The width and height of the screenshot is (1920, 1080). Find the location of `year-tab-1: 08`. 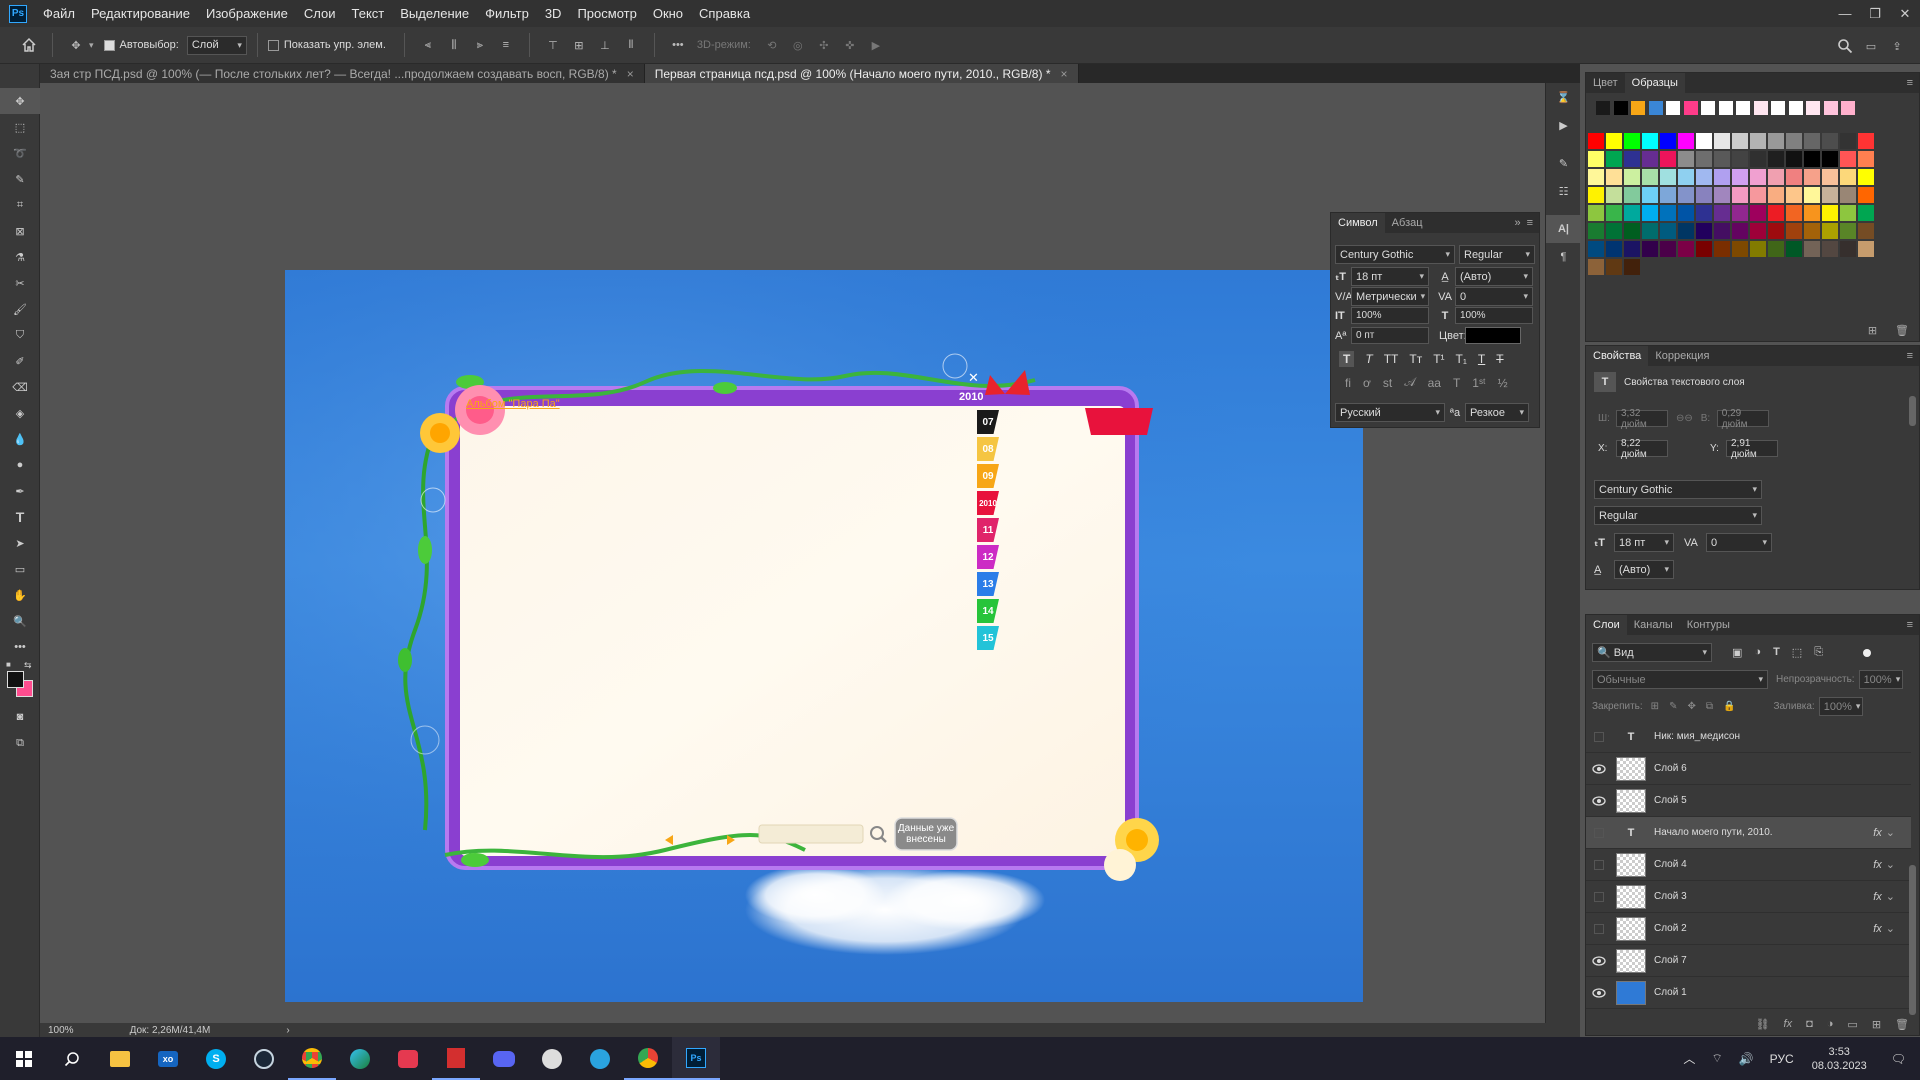

year-tab-1: 08 is located at coordinates (988, 449).